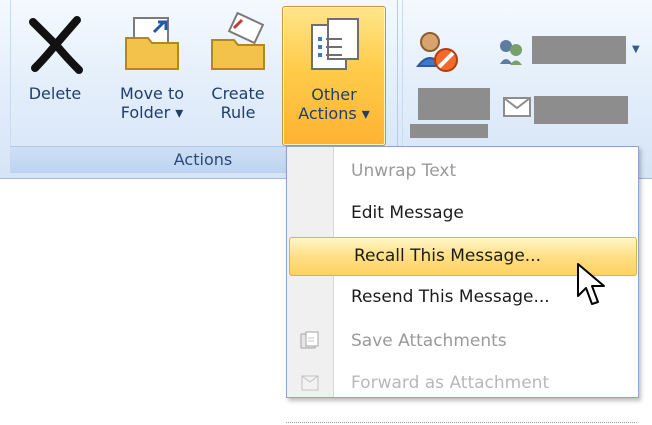 The width and height of the screenshot is (652, 425). What do you see at coordinates (437, 51) in the screenshot?
I see `block-sender-icon` at bounding box center [437, 51].